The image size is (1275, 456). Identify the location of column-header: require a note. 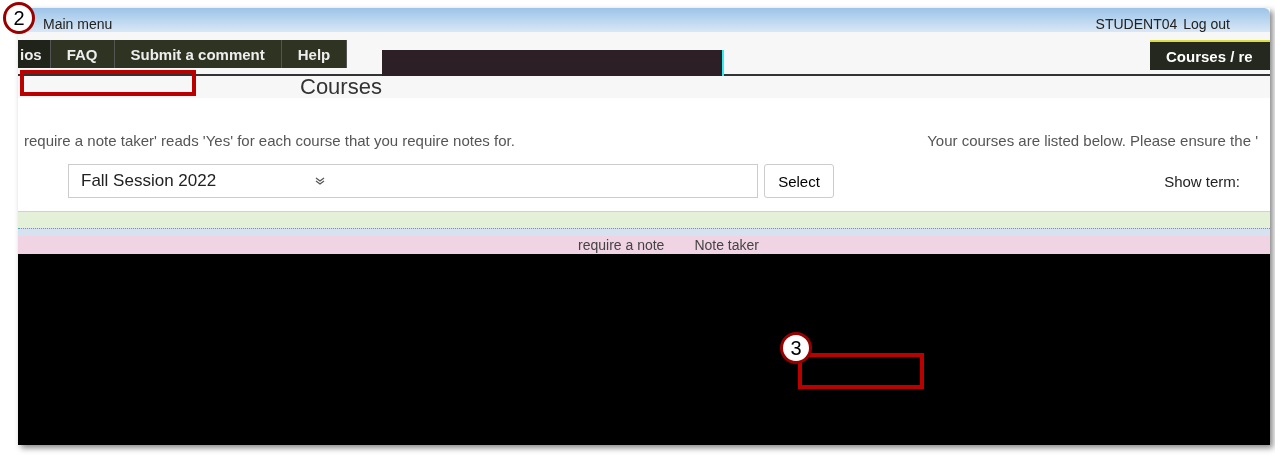
(621, 245).